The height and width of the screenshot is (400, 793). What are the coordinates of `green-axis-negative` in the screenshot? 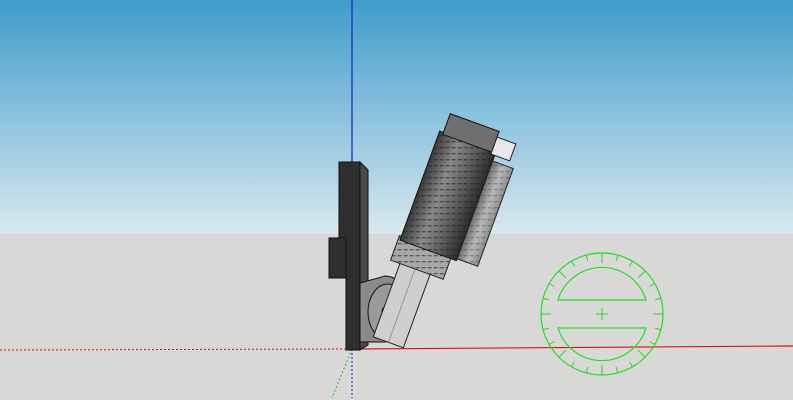 It's located at (342, 373).